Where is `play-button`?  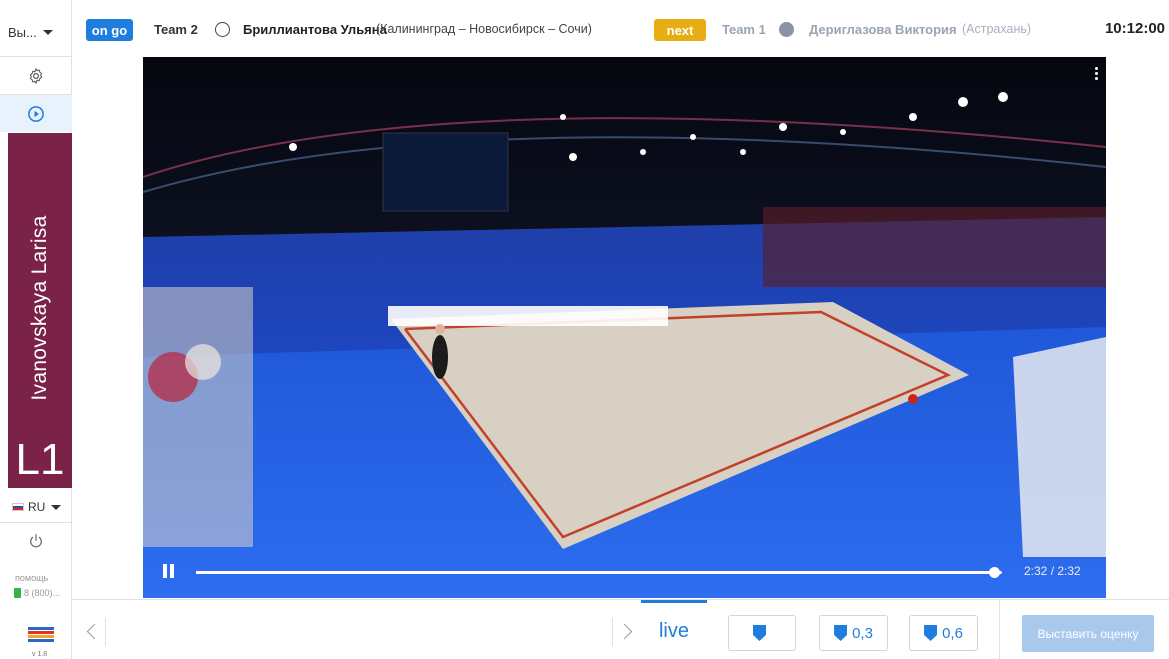 play-button is located at coordinates (36, 113).